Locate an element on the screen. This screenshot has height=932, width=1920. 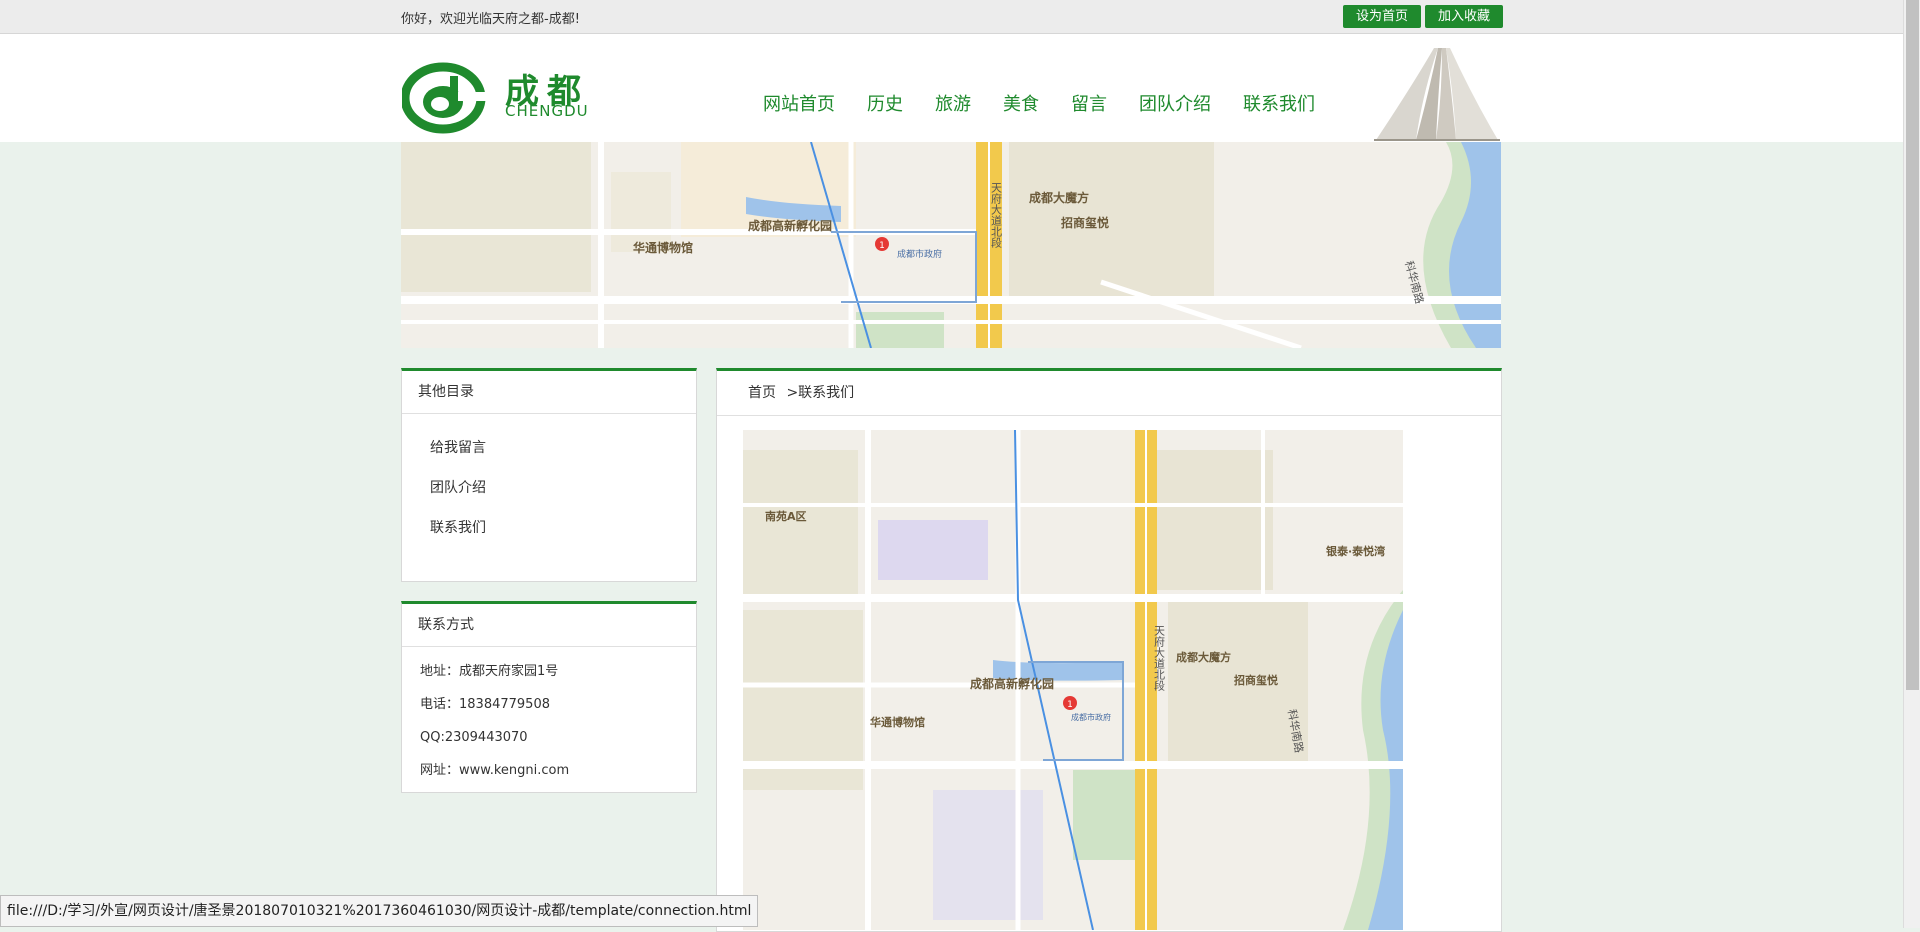
map-label-road: 天府大道北段 is located at coordinates (1159, 658).